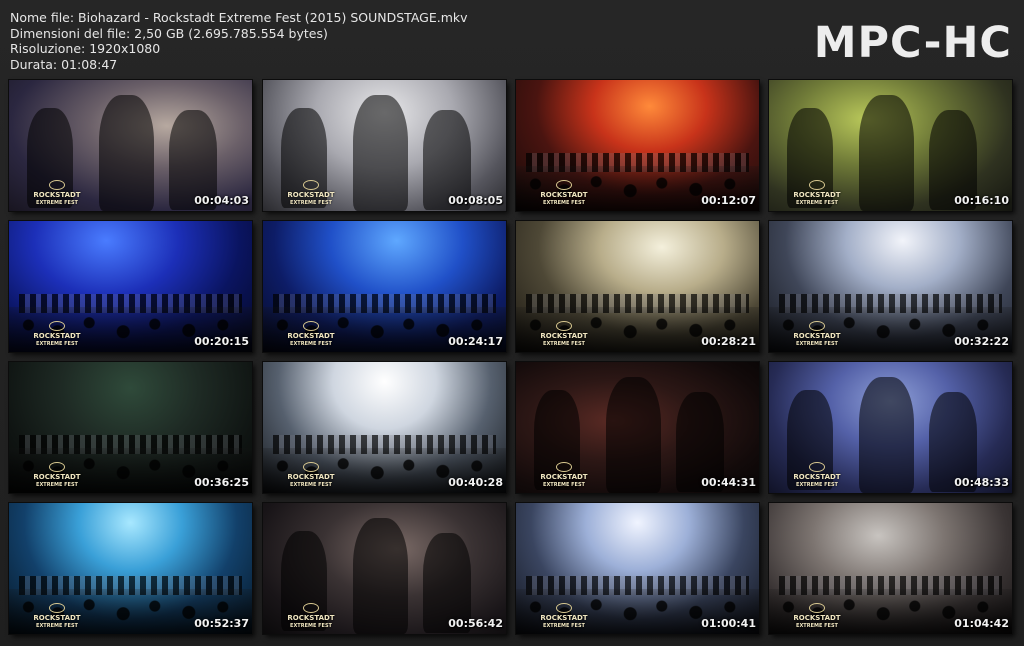 The width and height of the screenshot is (1024, 646). Describe the element at coordinates (85, 48) in the screenshot. I see `resolution-line: Risoluzione: 1920x1080` at that location.